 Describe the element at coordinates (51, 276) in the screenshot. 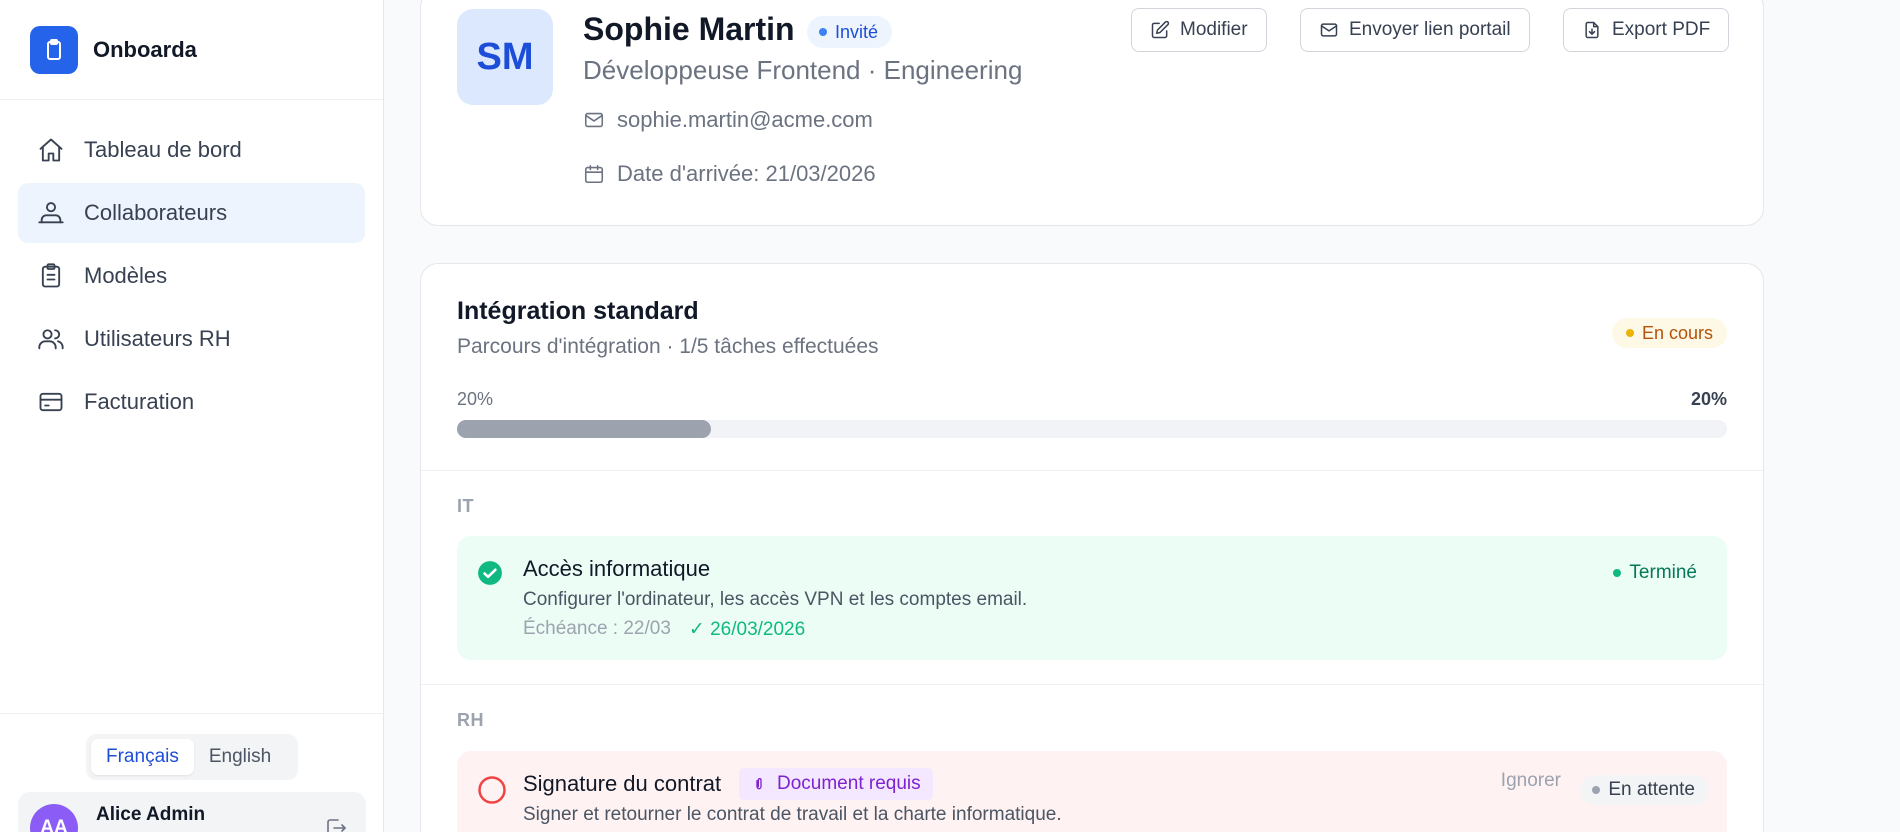

I see `clipboard-list-icon` at that location.